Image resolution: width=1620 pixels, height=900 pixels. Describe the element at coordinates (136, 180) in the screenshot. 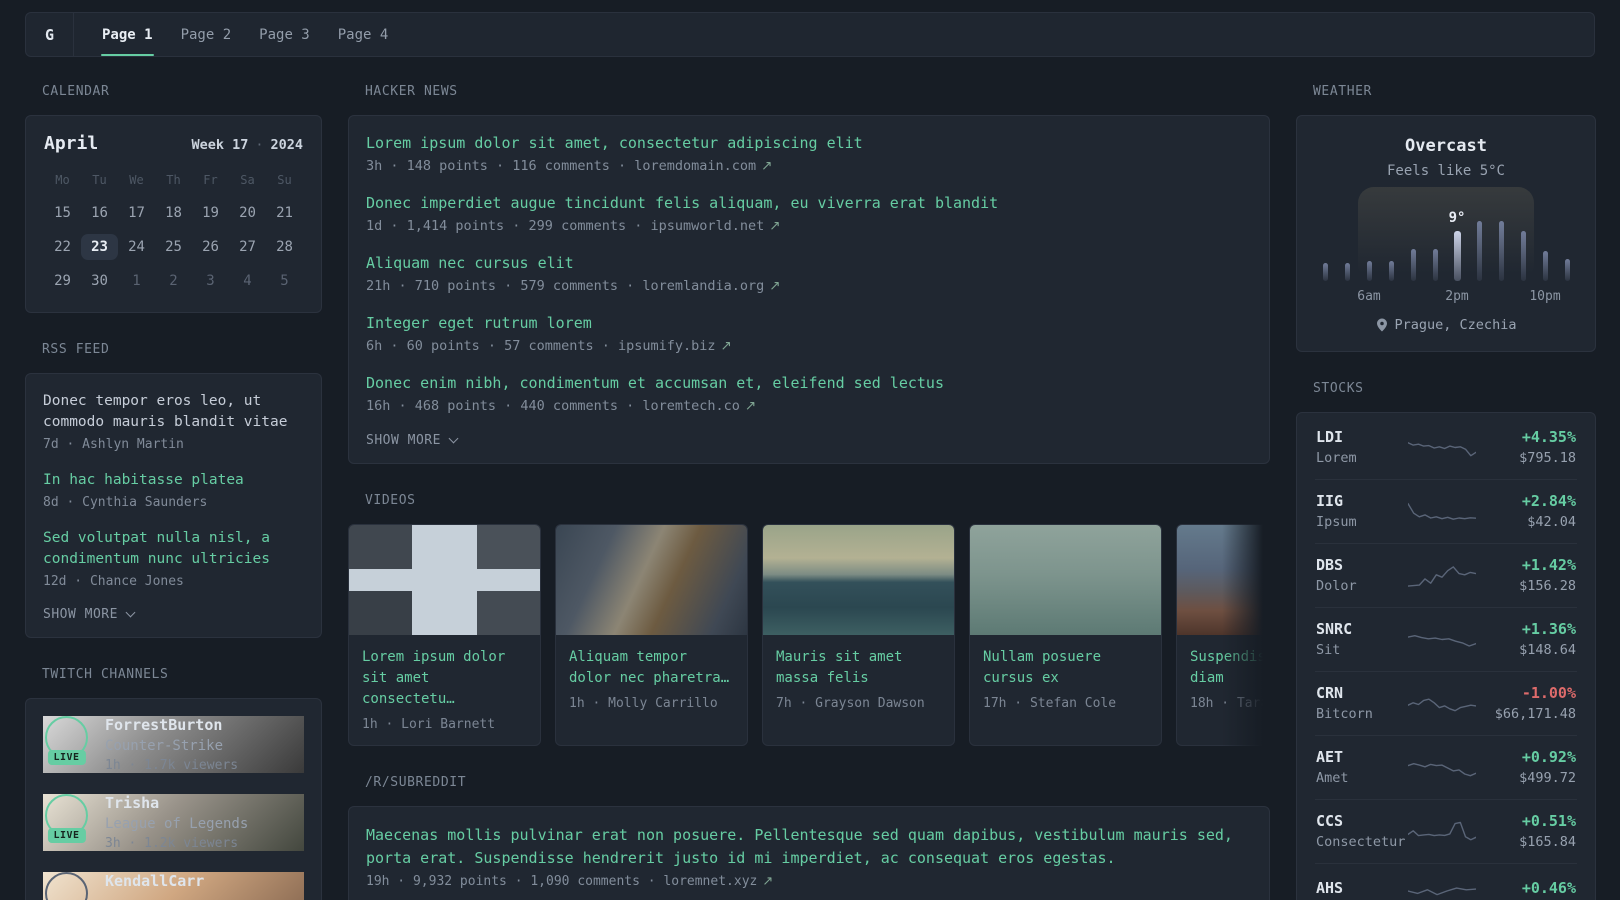

I see `weekday-label: We` at that location.